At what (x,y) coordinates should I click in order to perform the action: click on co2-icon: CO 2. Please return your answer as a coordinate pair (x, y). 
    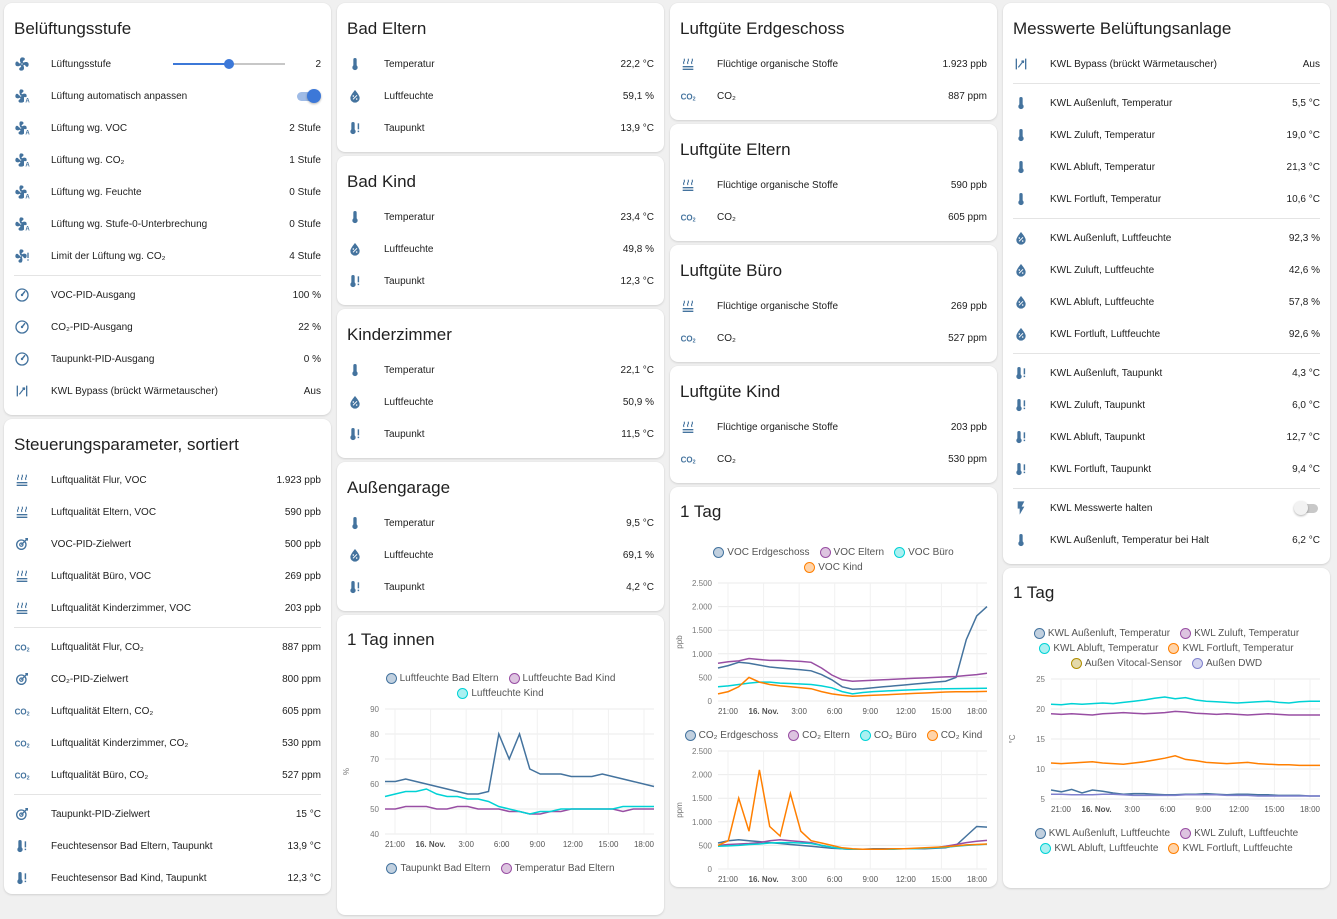
    Looking at the image, I should click on (693, 338).